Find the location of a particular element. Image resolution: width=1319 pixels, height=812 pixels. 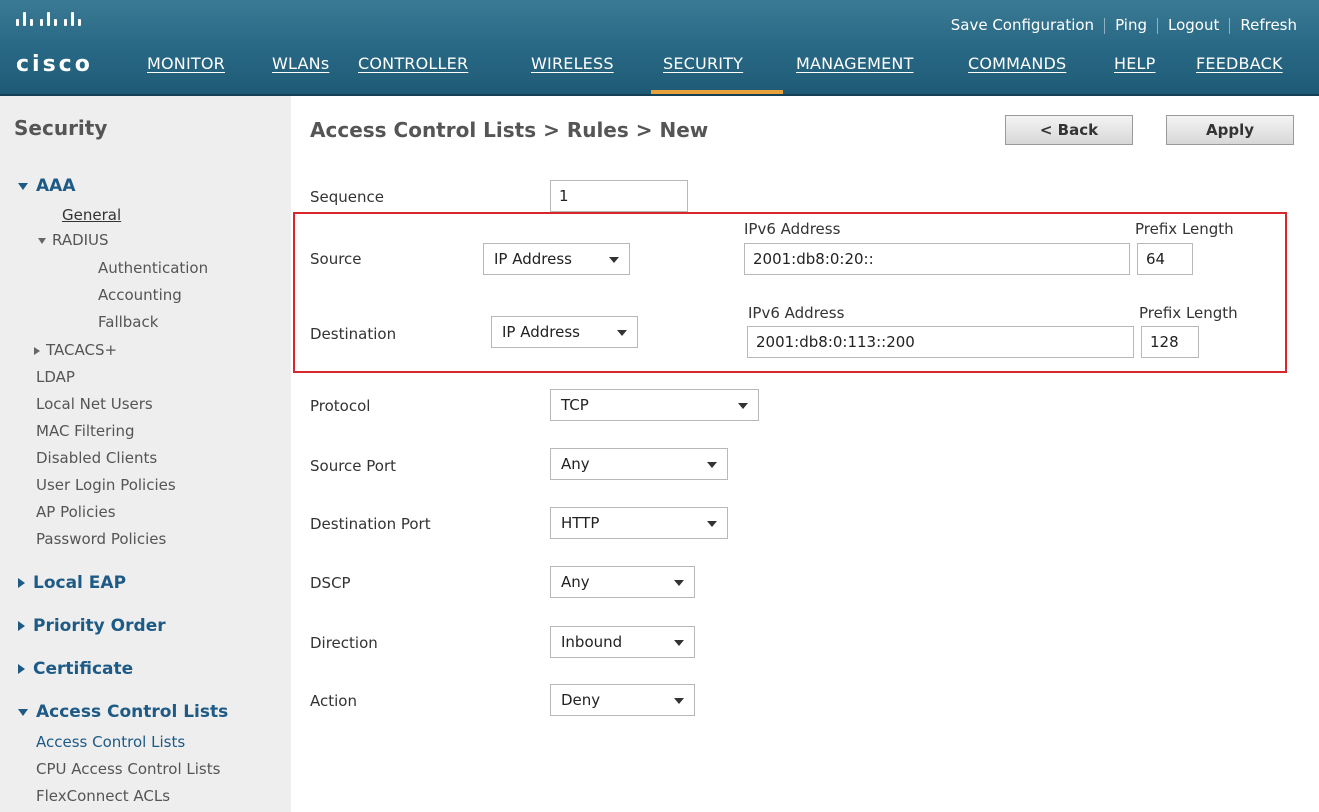

sidebar-item-priority-order: Priority Order is located at coordinates (92, 626).